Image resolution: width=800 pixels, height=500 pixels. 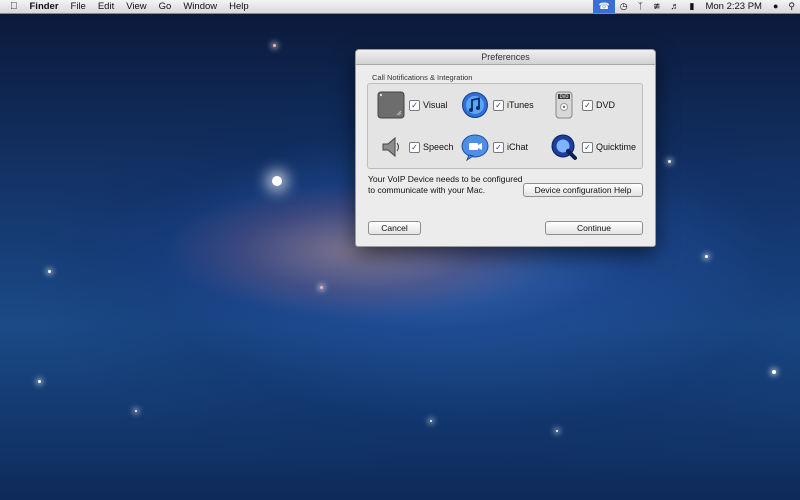 What do you see at coordinates (606, 105) in the screenshot?
I see `dvd-label: DVD` at bounding box center [606, 105].